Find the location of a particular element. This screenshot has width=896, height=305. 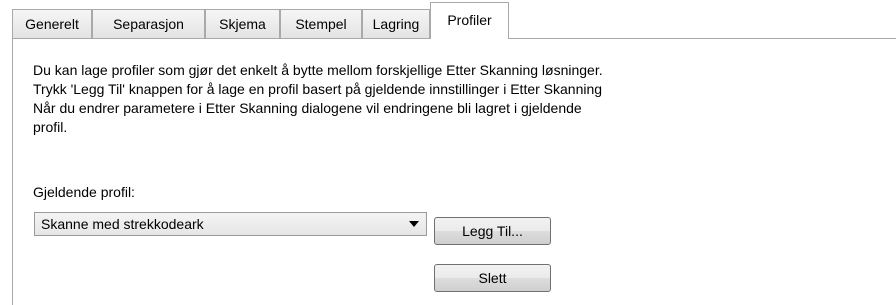

tab-skjema: Skjema is located at coordinates (242, 23).